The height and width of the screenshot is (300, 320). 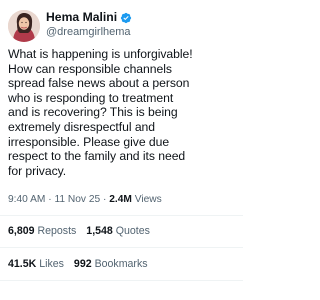 I want to click on tweet-text-line: What is happening is unforgivable!, so click(x=100, y=54).